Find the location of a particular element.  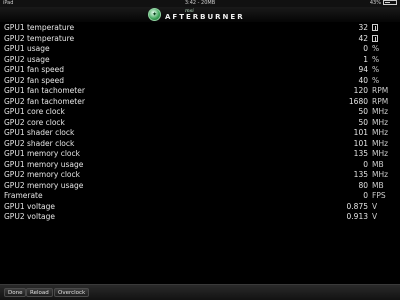

reload-button: Reload is located at coordinates (39, 292).